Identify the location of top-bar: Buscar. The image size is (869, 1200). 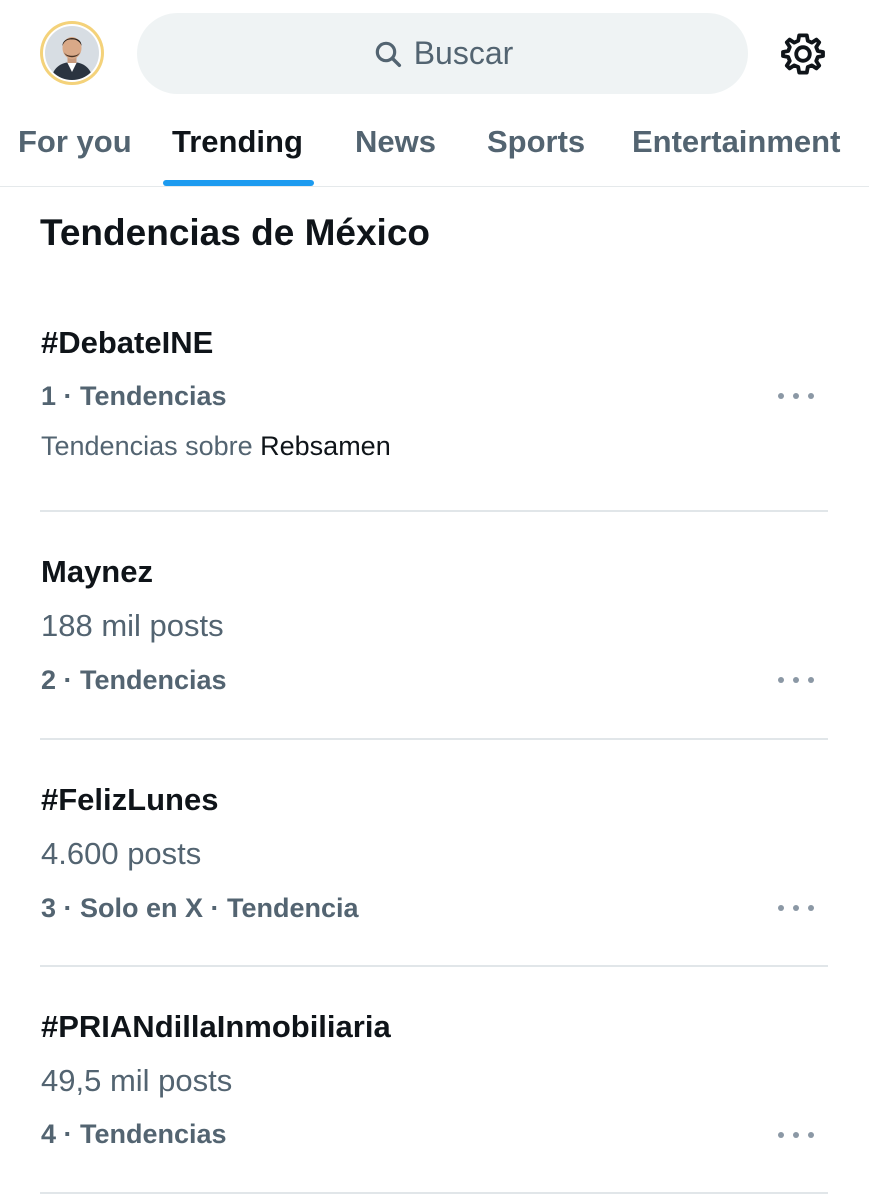
(434, 54).